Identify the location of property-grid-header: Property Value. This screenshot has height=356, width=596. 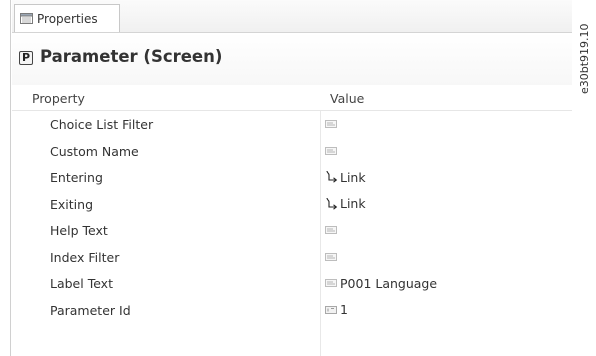
(292, 99).